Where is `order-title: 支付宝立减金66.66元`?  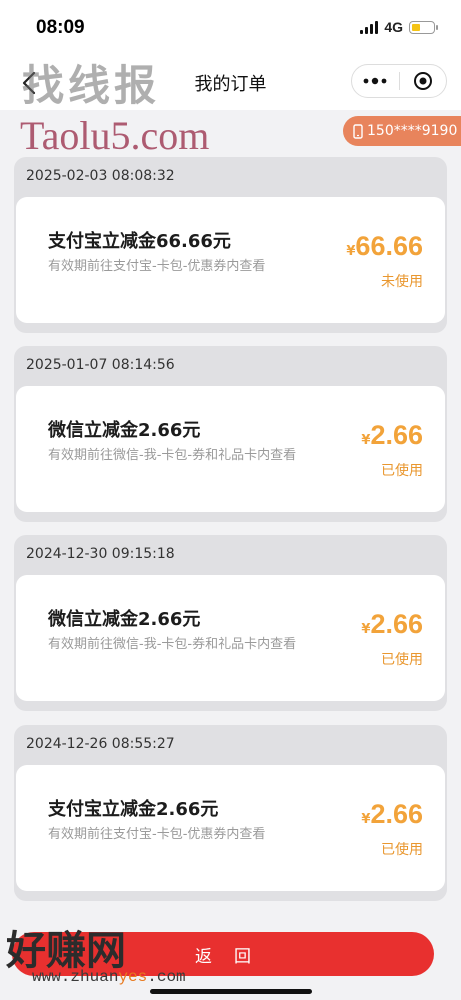 order-title: 支付宝立减金66.66元 is located at coordinates (139, 241).